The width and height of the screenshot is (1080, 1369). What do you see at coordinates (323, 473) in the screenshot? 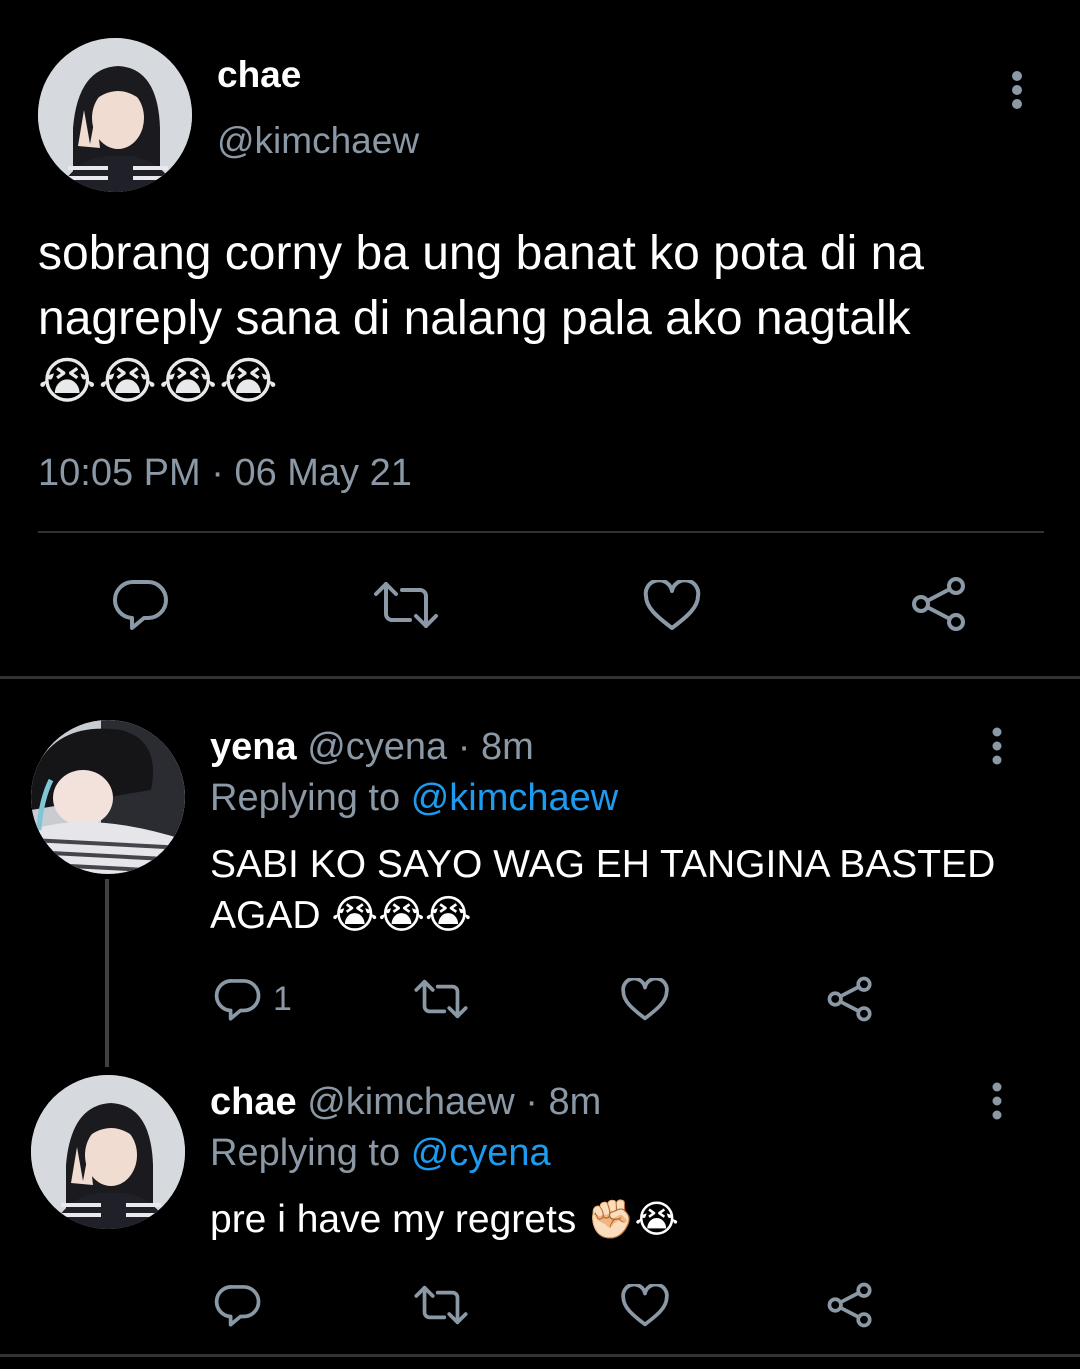
I see `tweet-date: 06 May 21` at bounding box center [323, 473].